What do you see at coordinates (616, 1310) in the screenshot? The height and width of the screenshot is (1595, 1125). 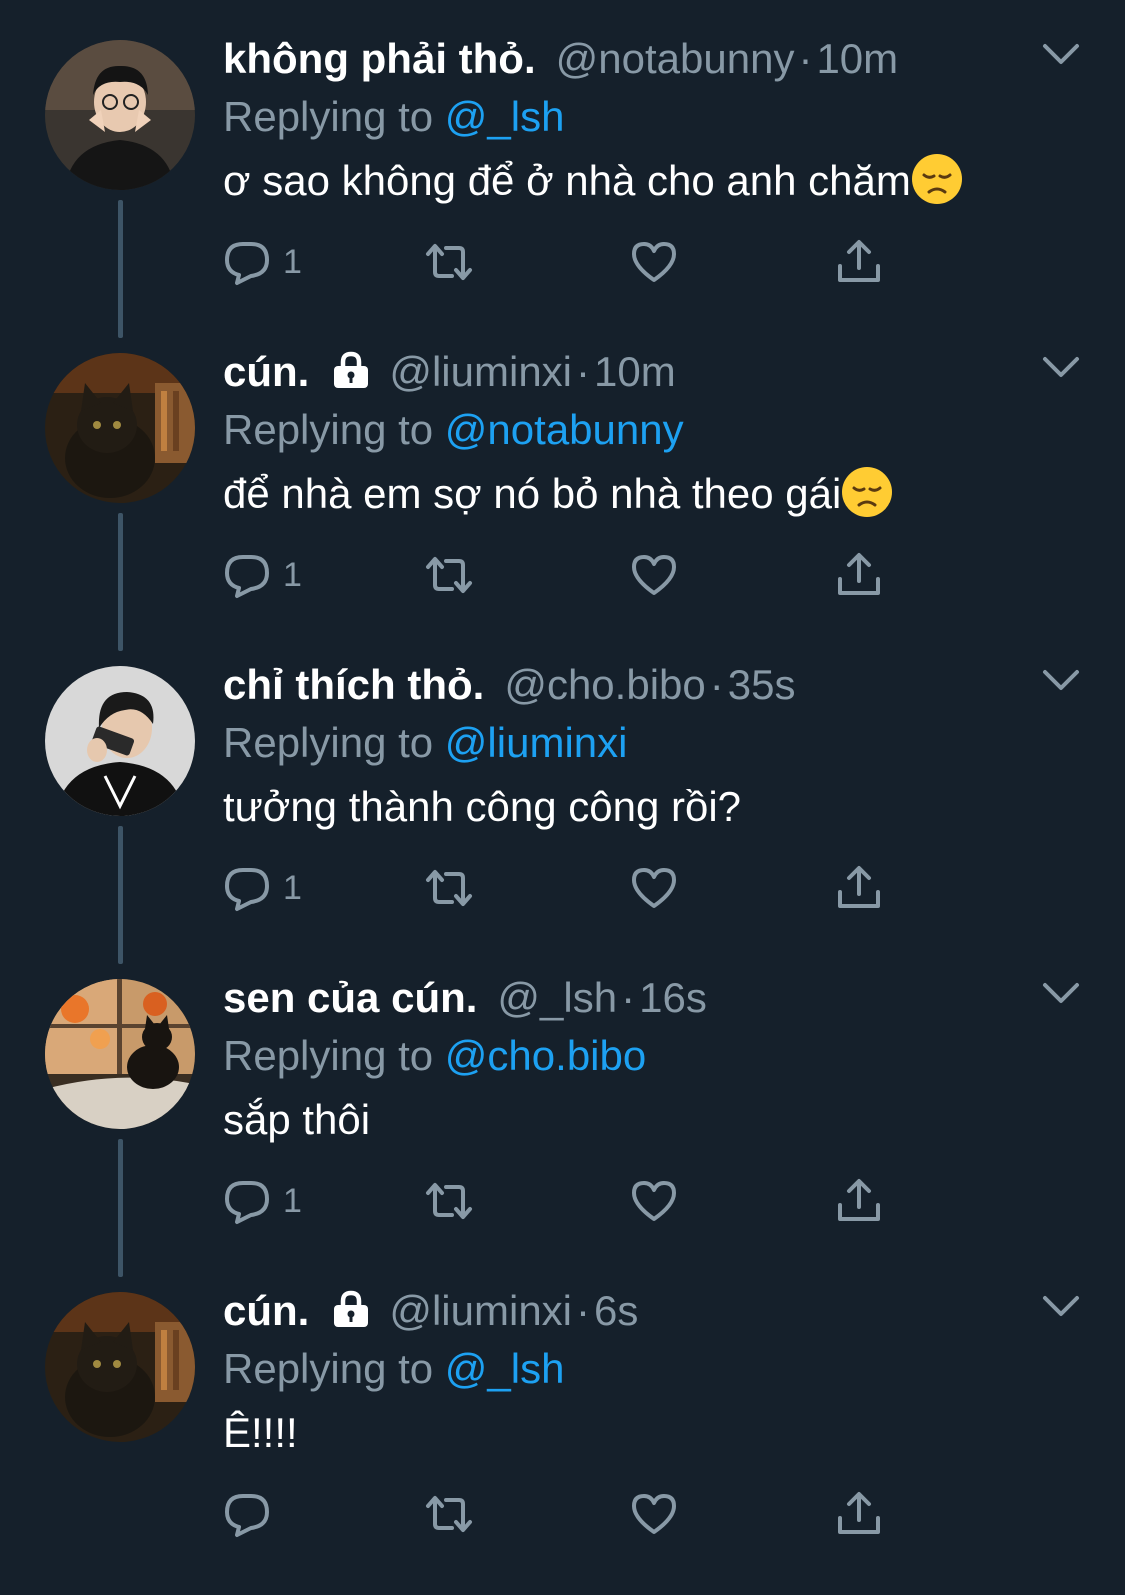 I see `timestamp: 6s` at bounding box center [616, 1310].